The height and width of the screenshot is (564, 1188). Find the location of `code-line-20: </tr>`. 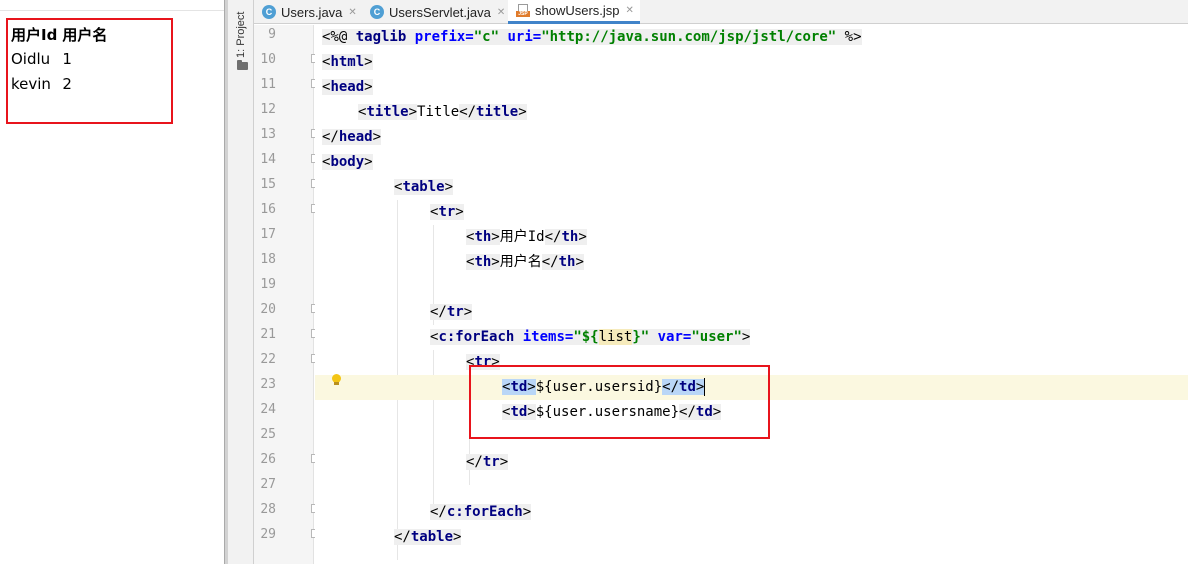

code-line-20: </tr> is located at coordinates (451, 312).